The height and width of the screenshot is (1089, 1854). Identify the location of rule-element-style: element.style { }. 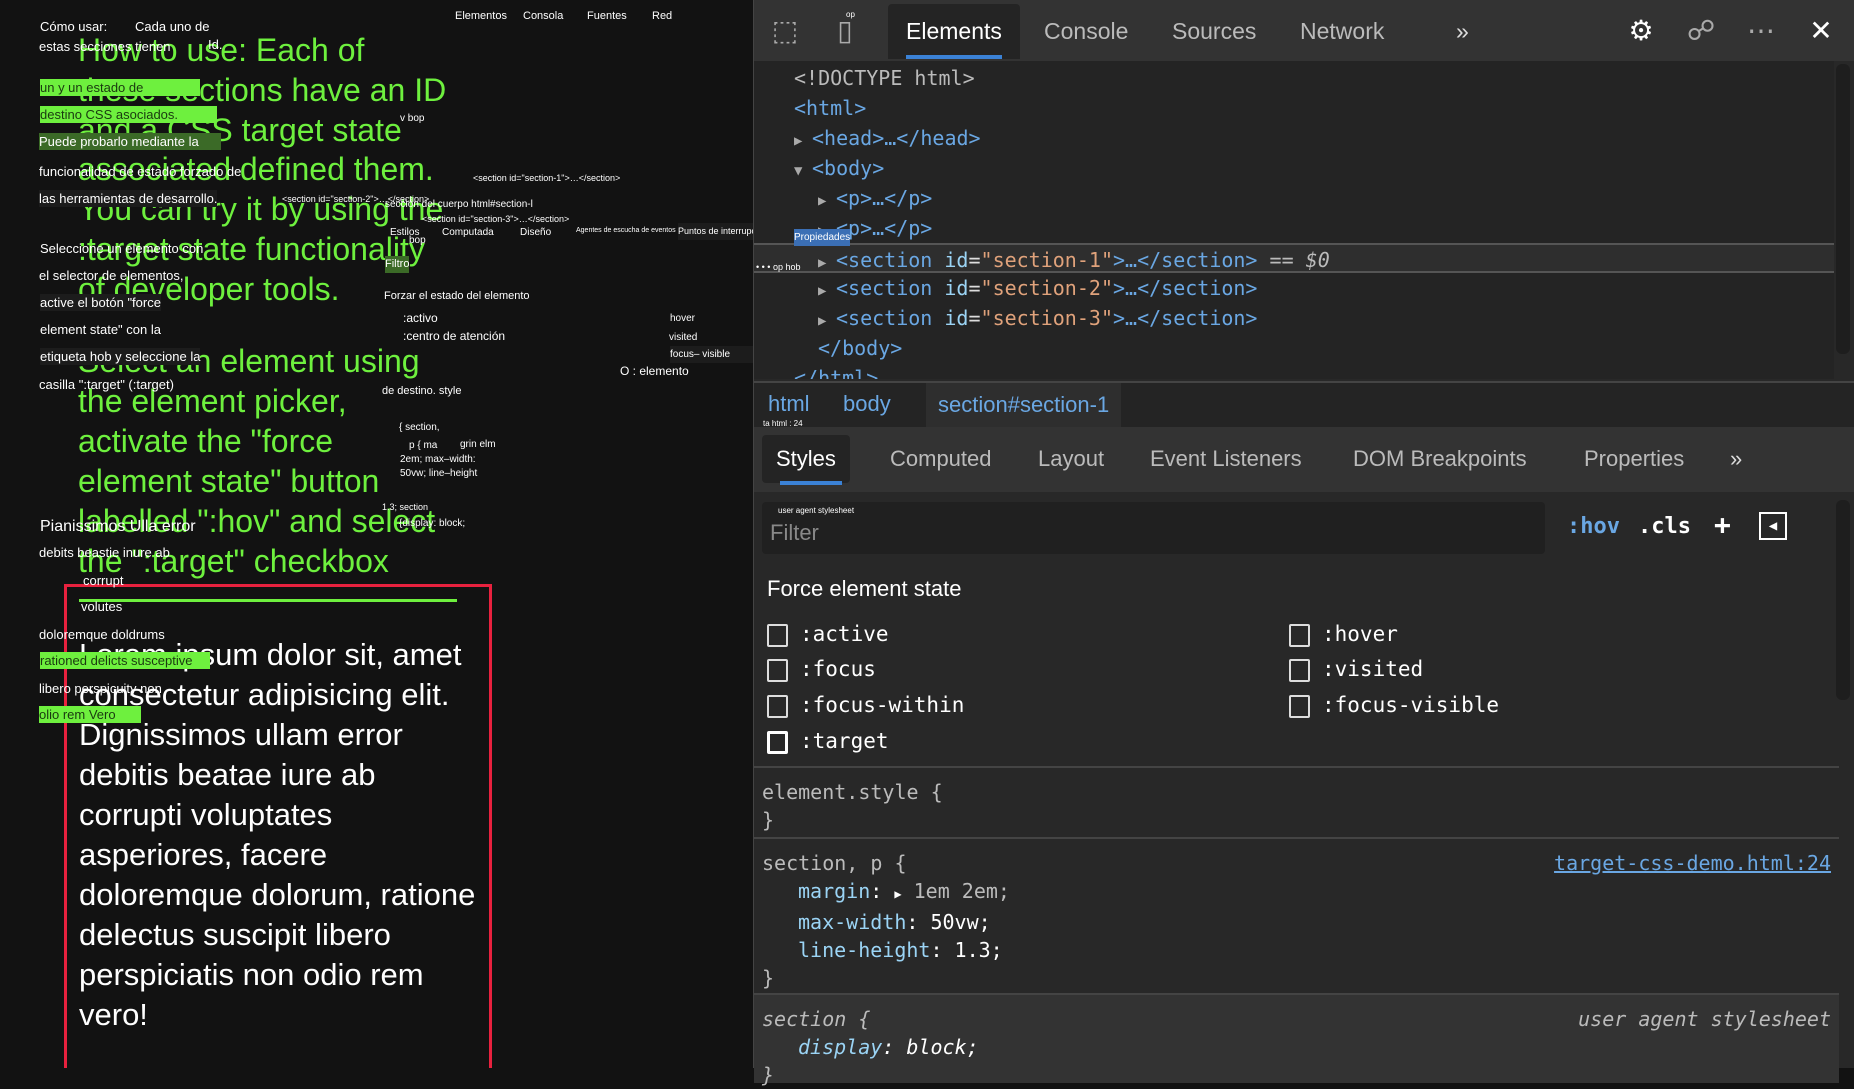
(1296, 802).